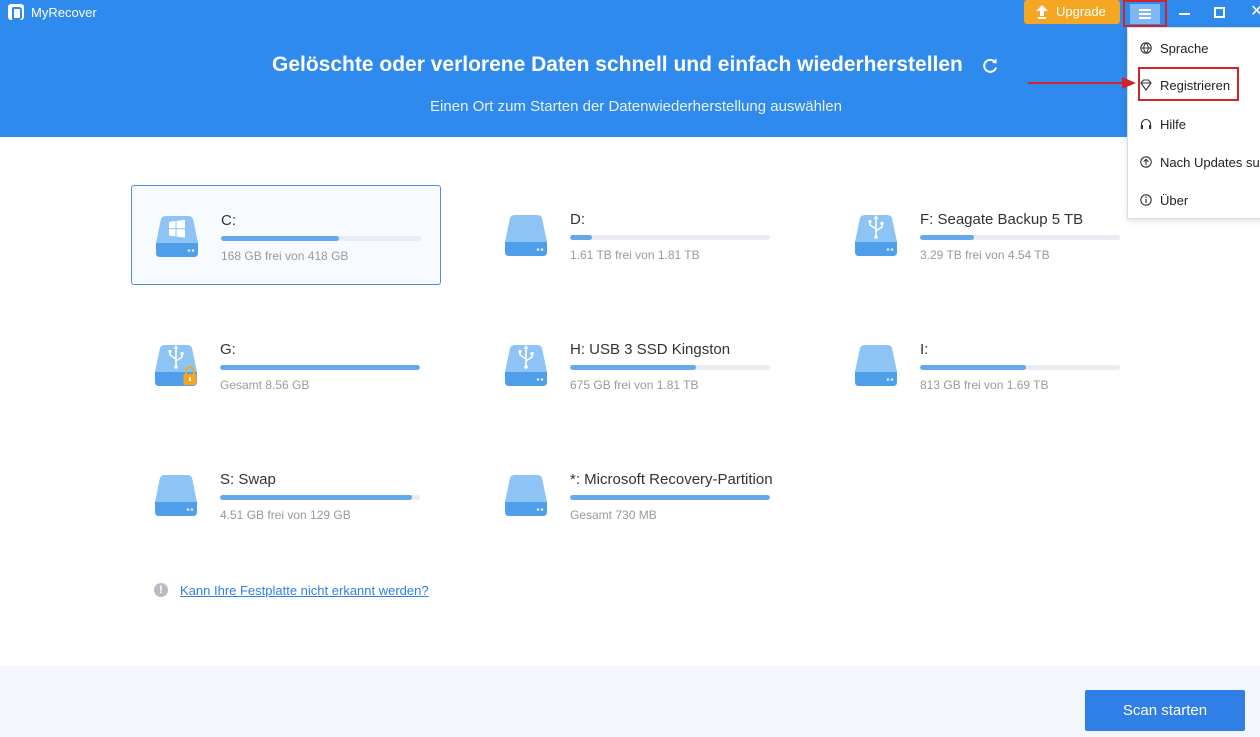 This screenshot has height=737, width=1260. Describe the element at coordinates (228, 349) in the screenshot. I see `drive-name: G:` at that location.